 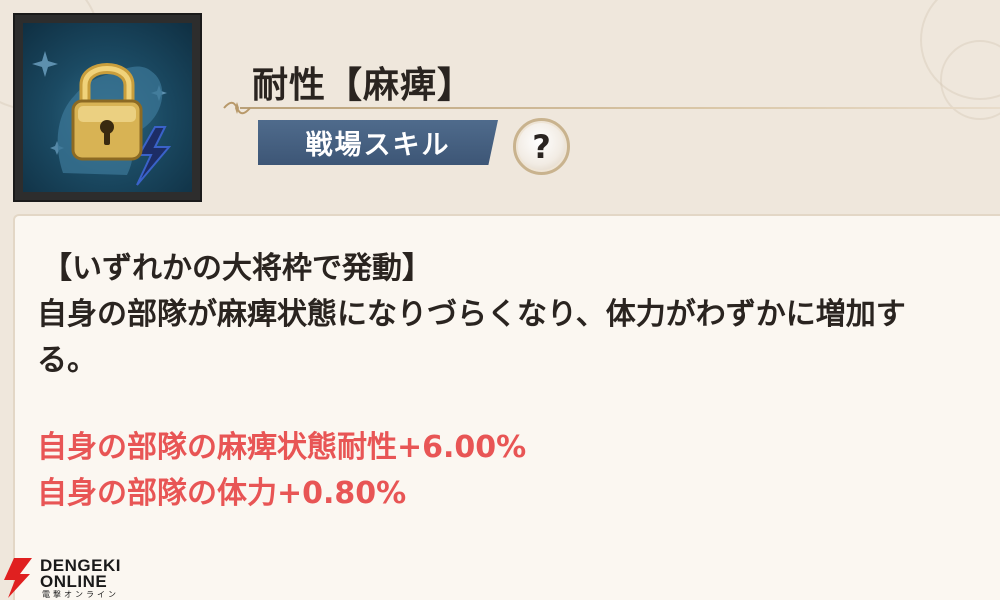 I want to click on title-divider, so click(x=620, y=108).